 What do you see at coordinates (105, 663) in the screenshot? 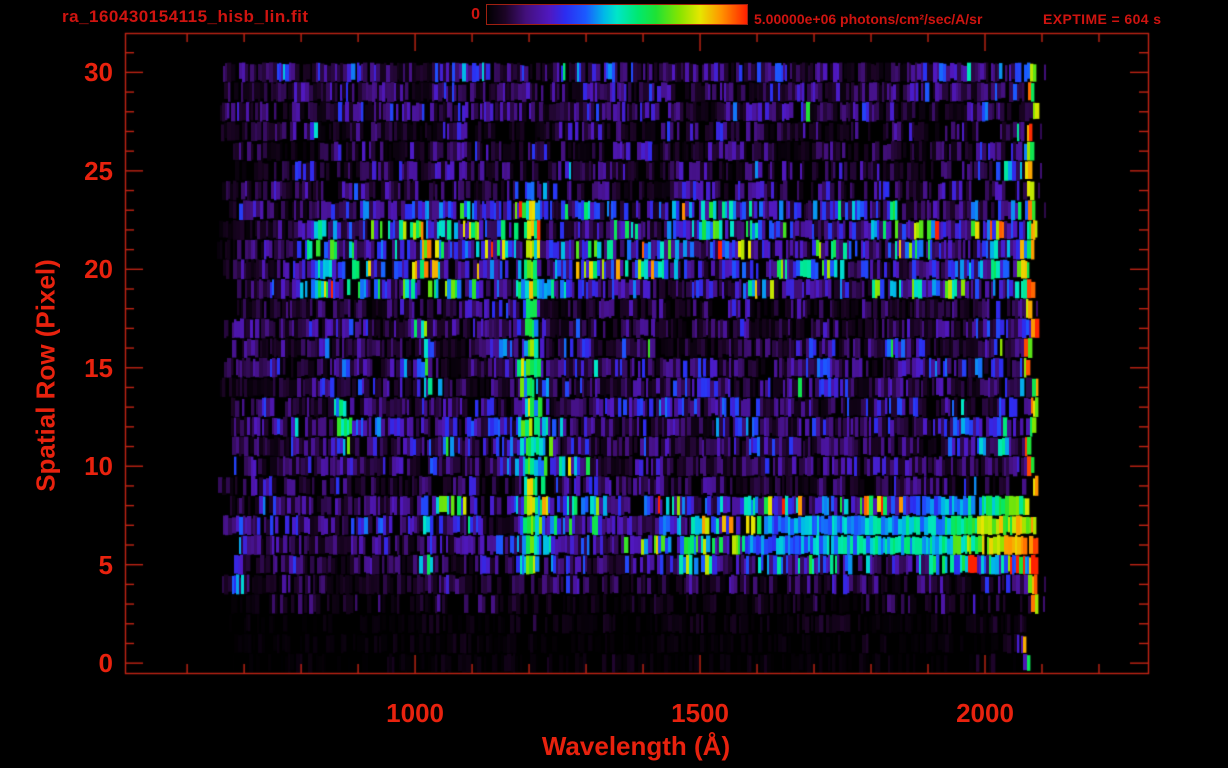
I see `y-tick-label: 0` at bounding box center [105, 663].